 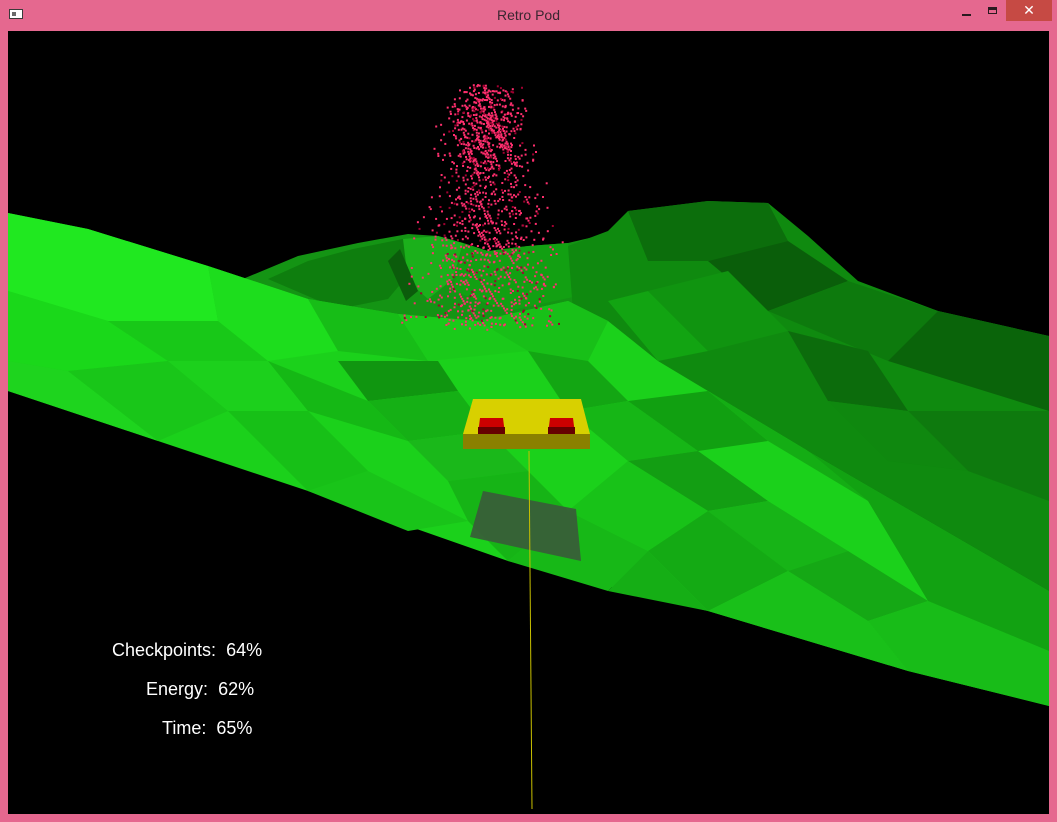 What do you see at coordinates (236, 689) in the screenshot?
I see `energy-value: 62%` at bounding box center [236, 689].